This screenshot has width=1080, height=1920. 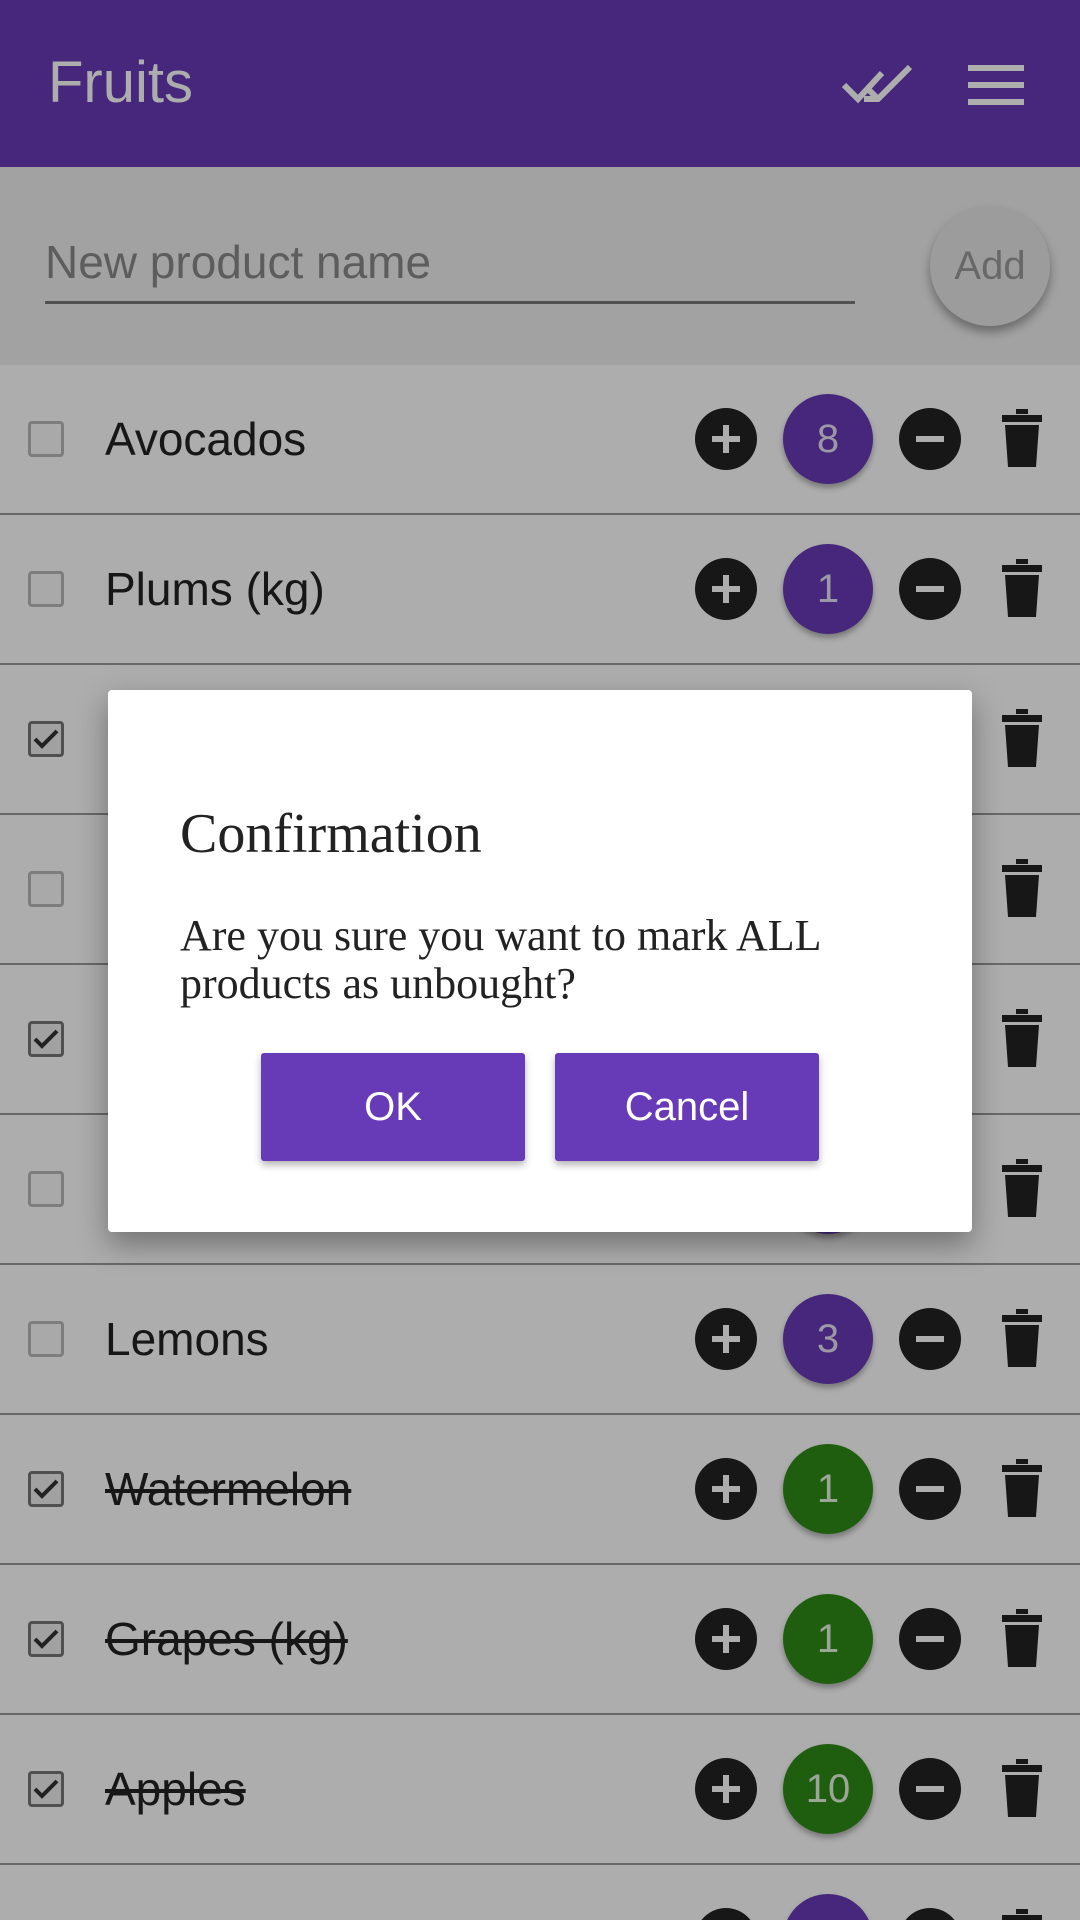 I want to click on cancel-button: Cancel, so click(x=687, y=1107).